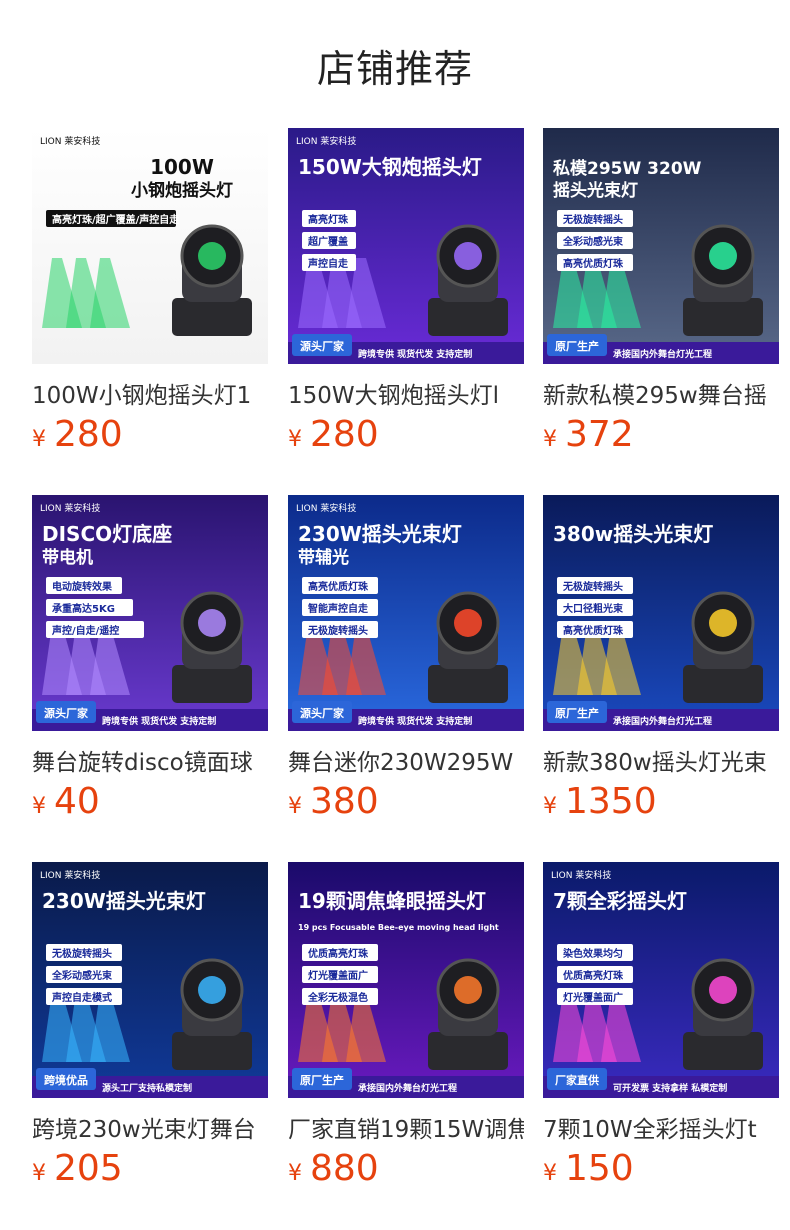 The width and height of the screenshot is (790, 1230). I want to click on product-price: ¥280, so click(150, 434).